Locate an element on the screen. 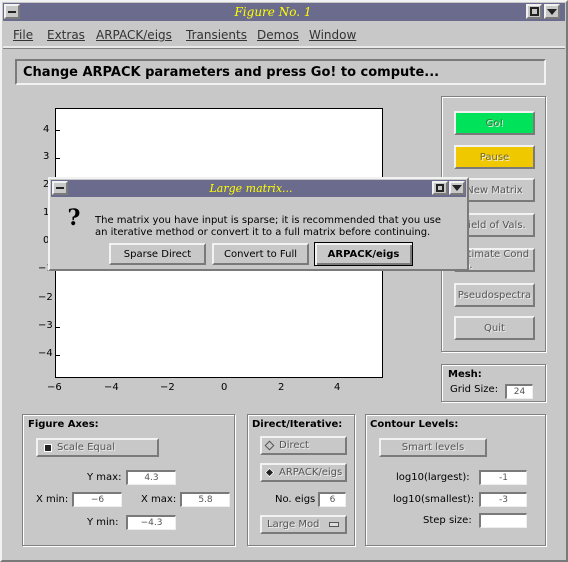  sparse-direct-button: Sparse Direct is located at coordinates (157, 254).